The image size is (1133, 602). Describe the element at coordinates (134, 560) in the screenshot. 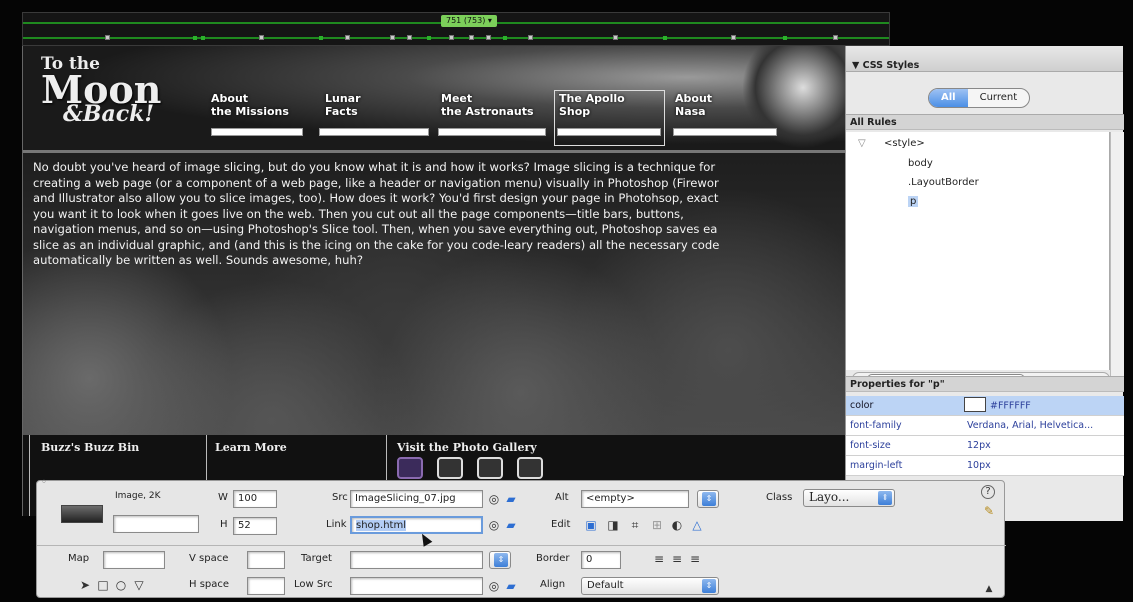

I see `map-name-field` at that location.